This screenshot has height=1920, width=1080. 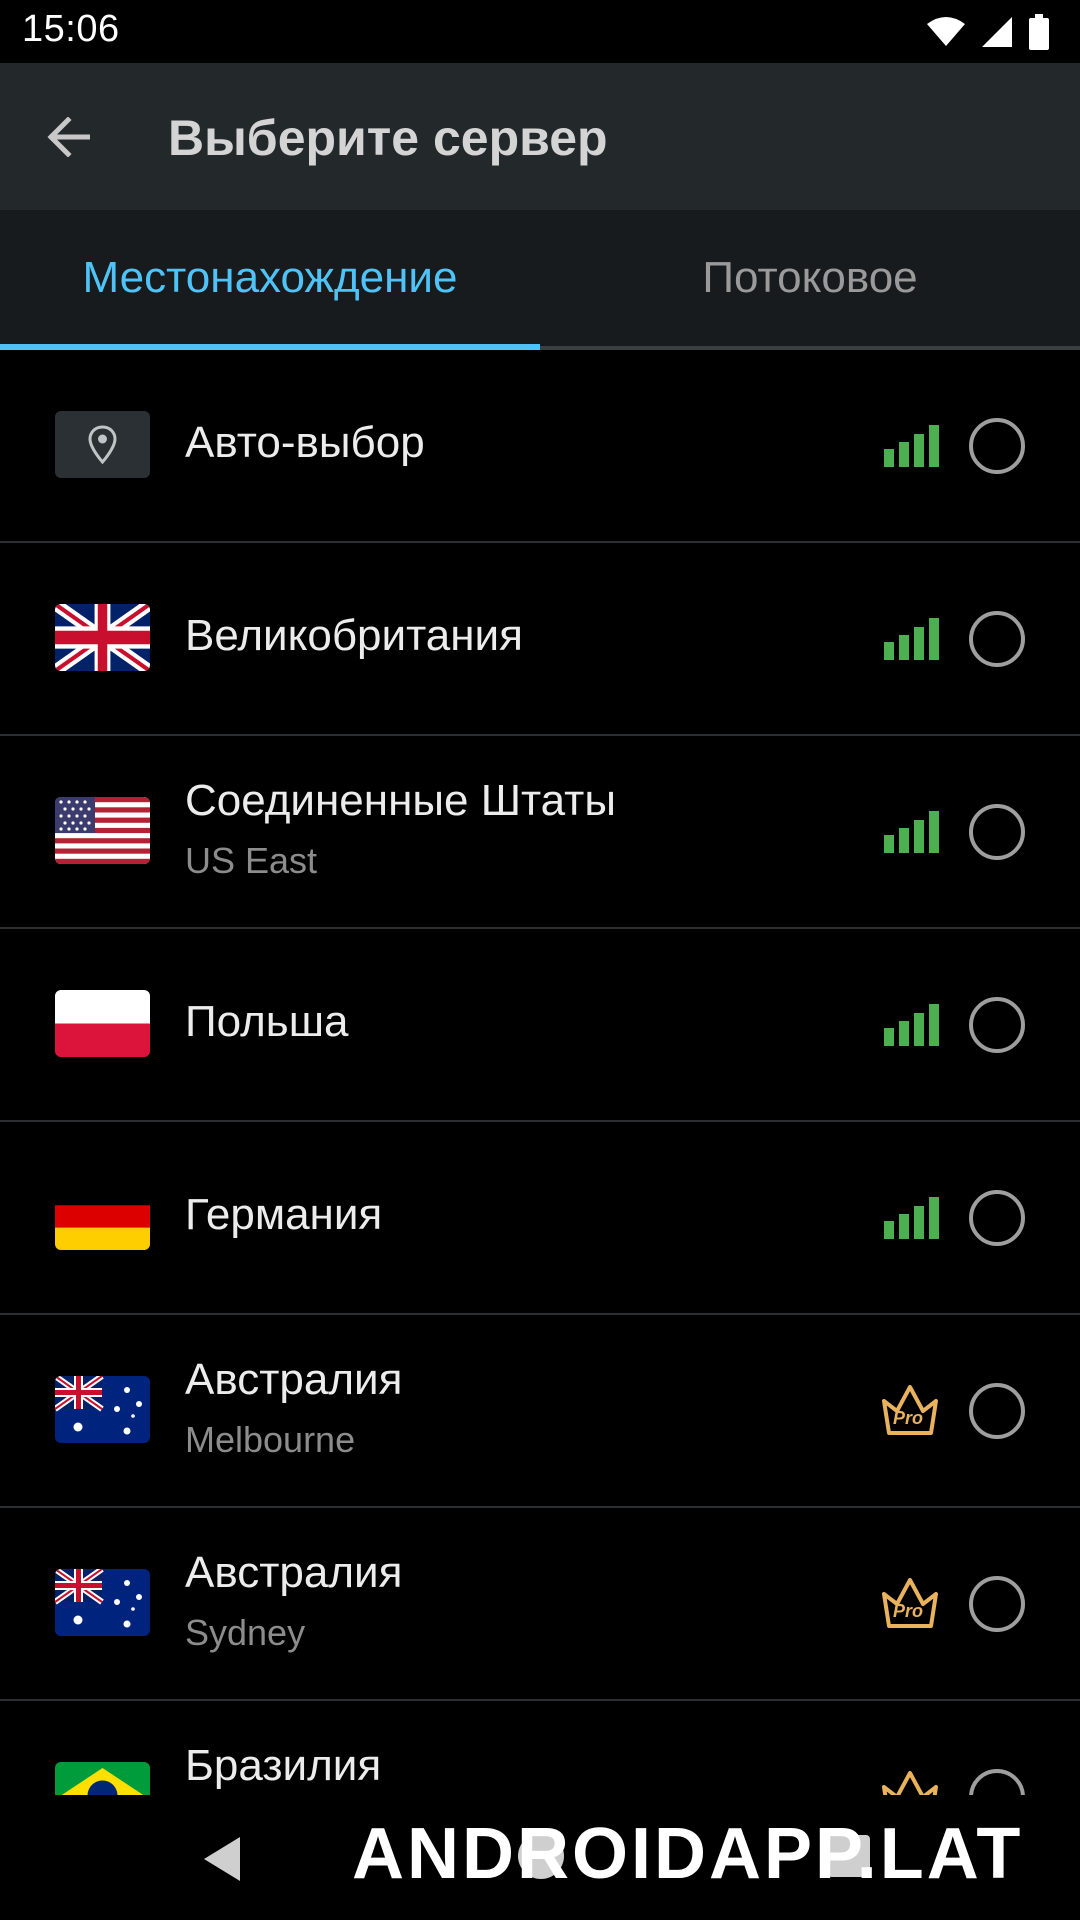 I want to click on status-bar: 15:06, so click(x=540, y=31).